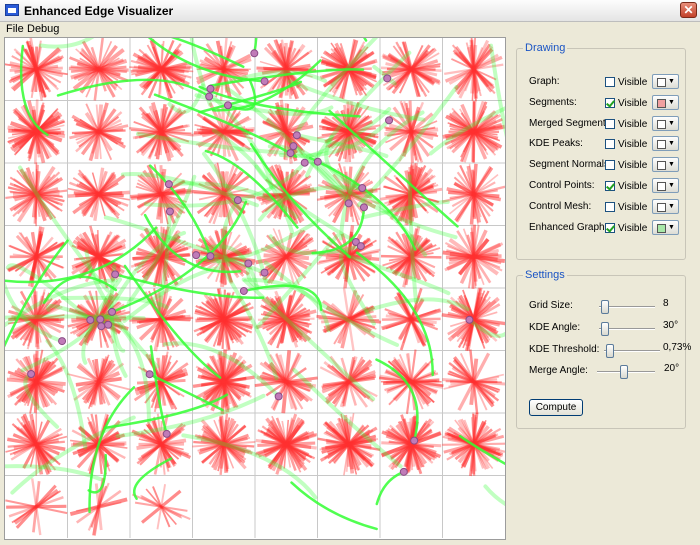 This screenshot has height=545, width=700. What do you see at coordinates (556, 144) in the screenshot?
I see `drawing-row-label: KDE Peaks:` at bounding box center [556, 144].